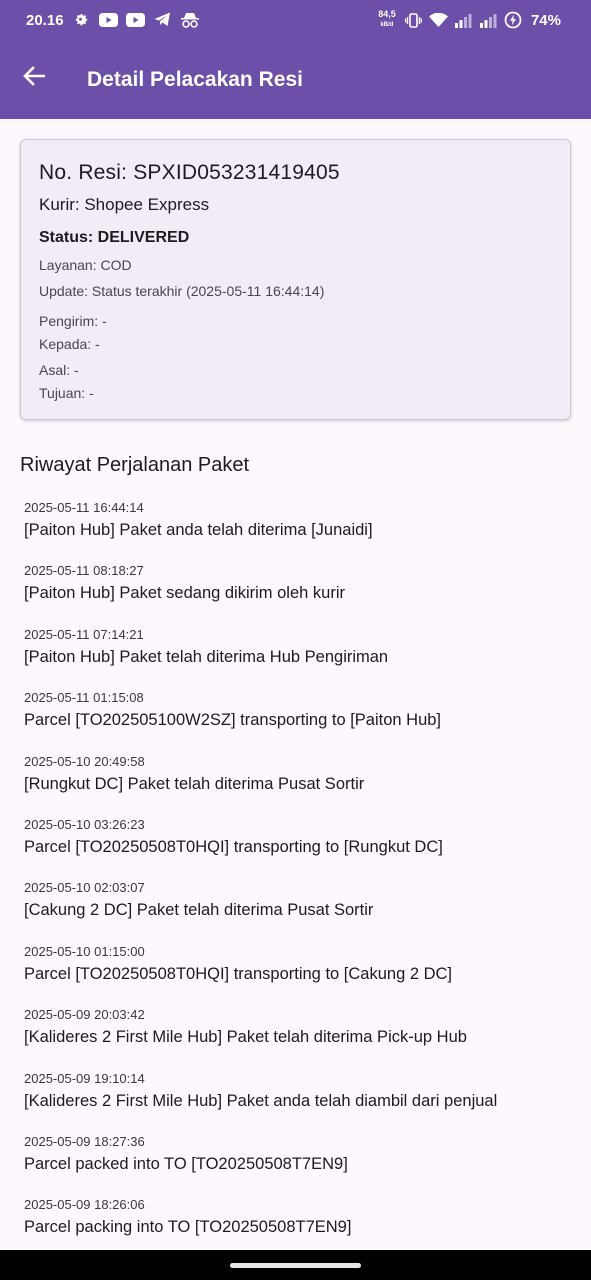 The height and width of the screenshot is (1280, 591). I want to click on back-button, so click(34, 76).